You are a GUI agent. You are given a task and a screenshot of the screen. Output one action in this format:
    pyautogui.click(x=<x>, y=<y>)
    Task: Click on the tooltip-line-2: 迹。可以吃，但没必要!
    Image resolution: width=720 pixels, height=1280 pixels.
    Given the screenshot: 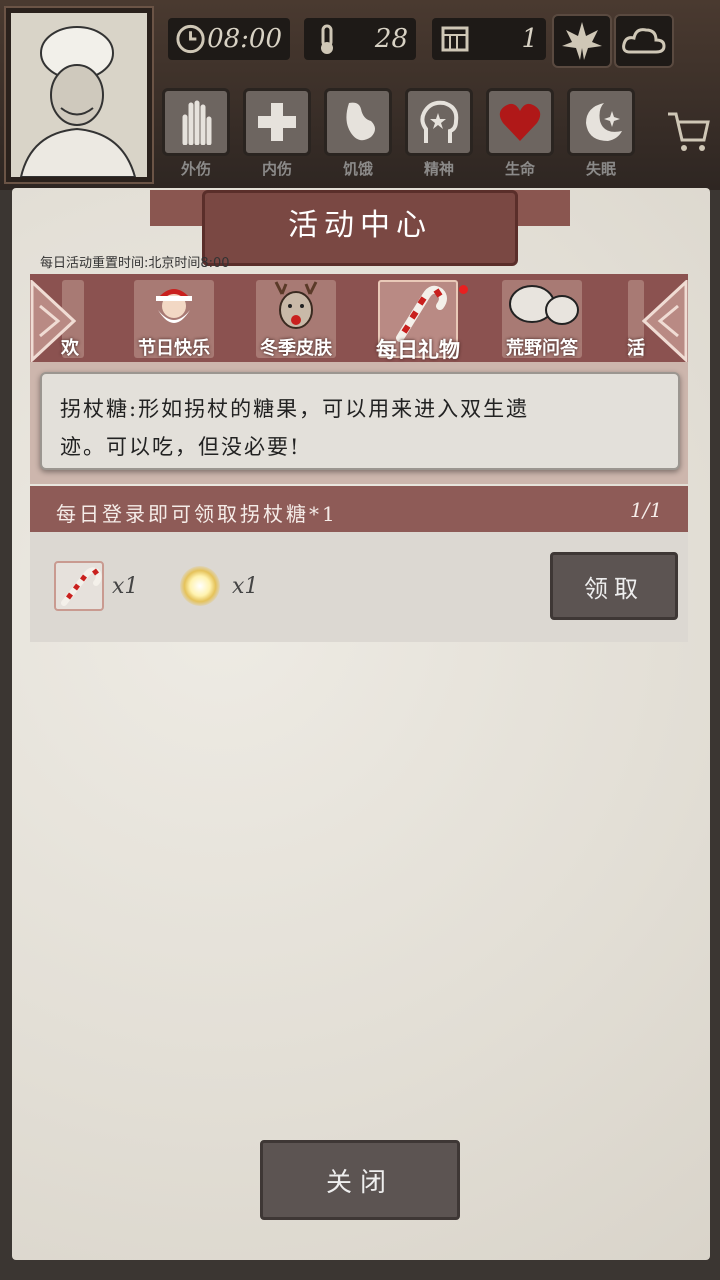 What is the action you would take?
    pyautogui.click(x=180, y=447)
    